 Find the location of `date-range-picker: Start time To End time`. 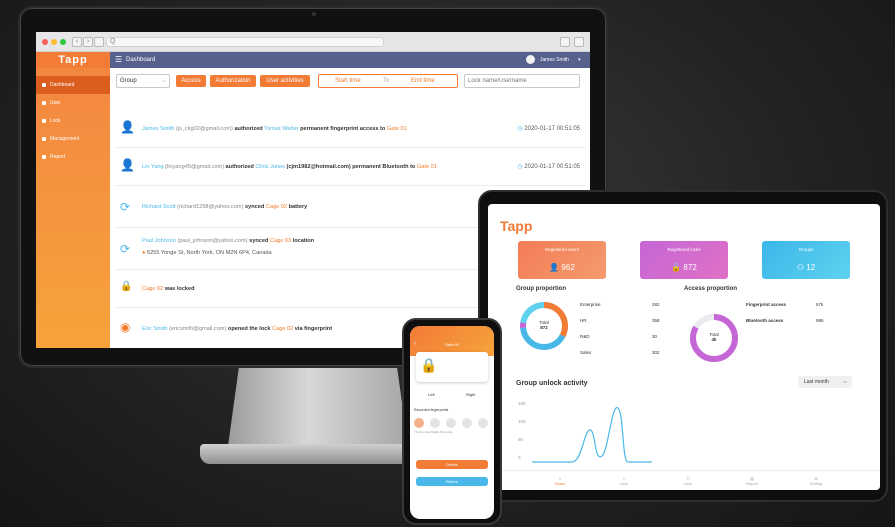

date-range-picker: Start time To End time is located at coordinates (388, 81).